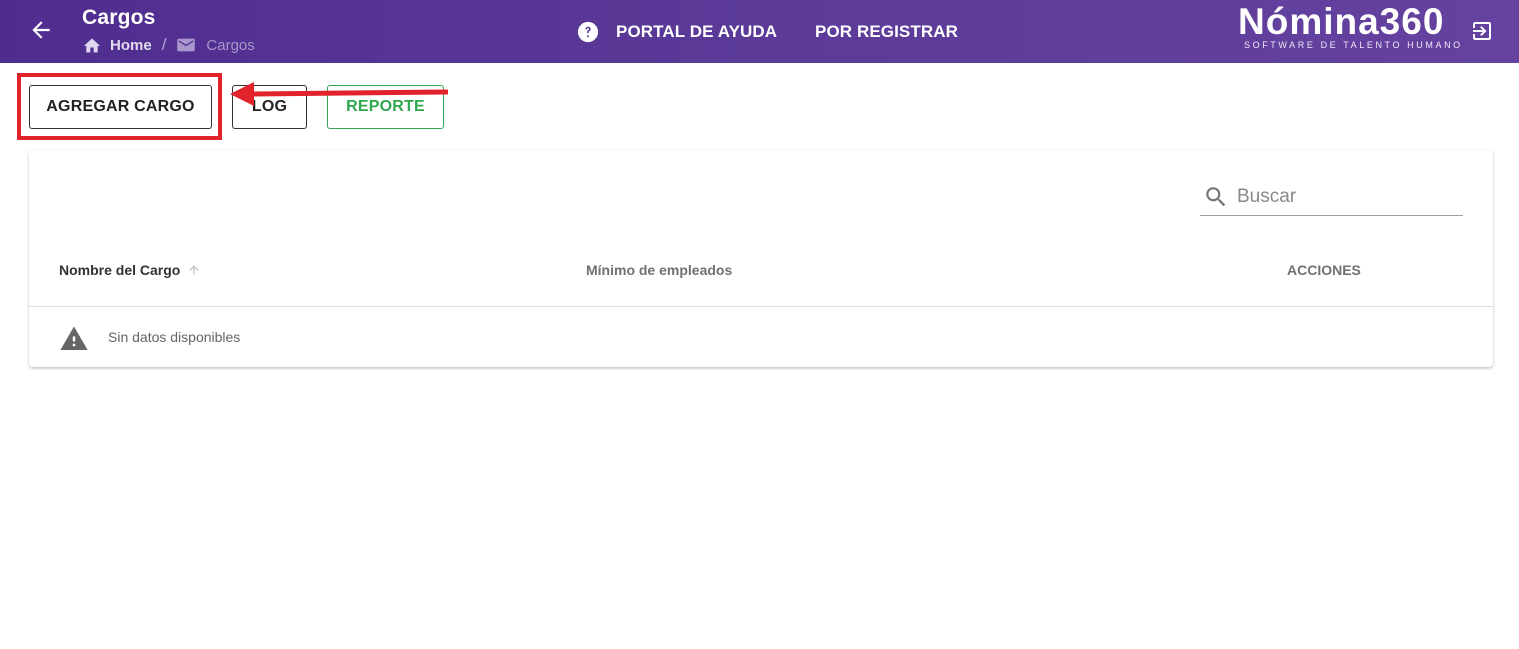  I want to click on column-header-actions: ACCIONES, so click(1324, 270).